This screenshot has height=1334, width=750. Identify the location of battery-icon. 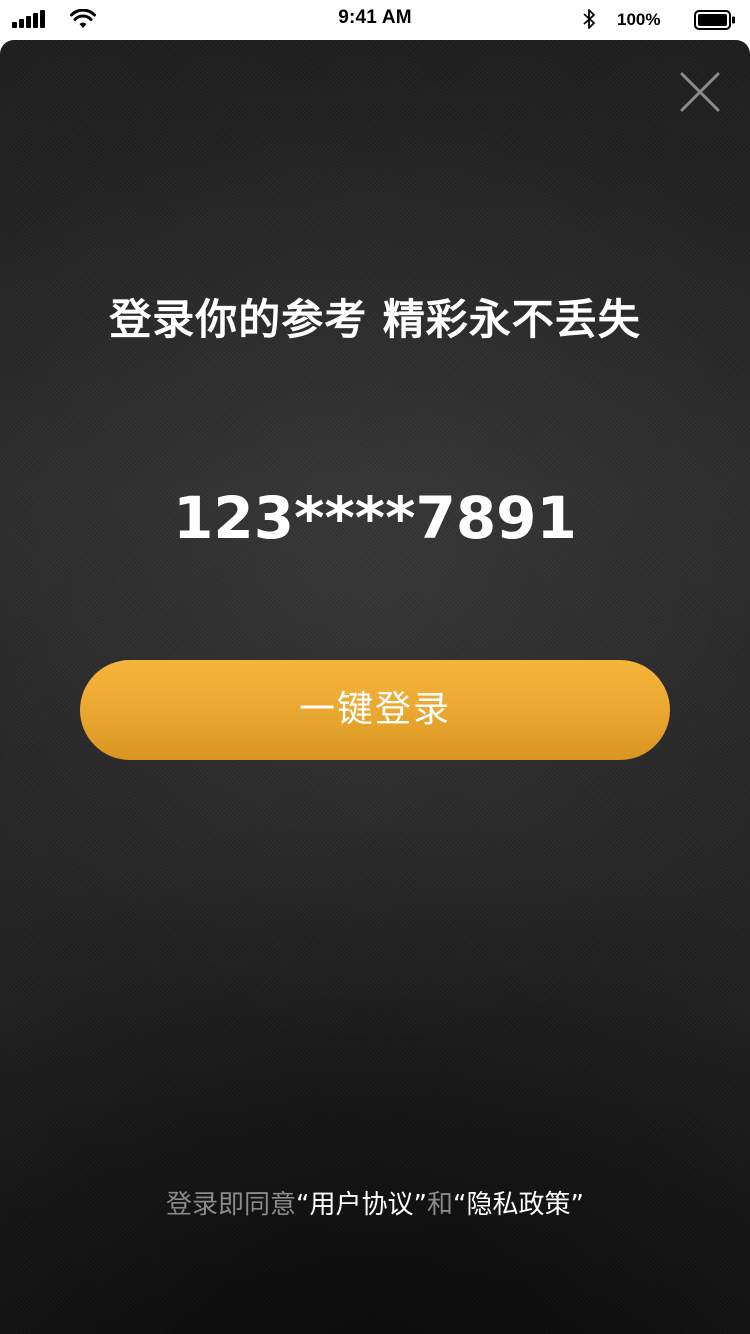
(714, 20).